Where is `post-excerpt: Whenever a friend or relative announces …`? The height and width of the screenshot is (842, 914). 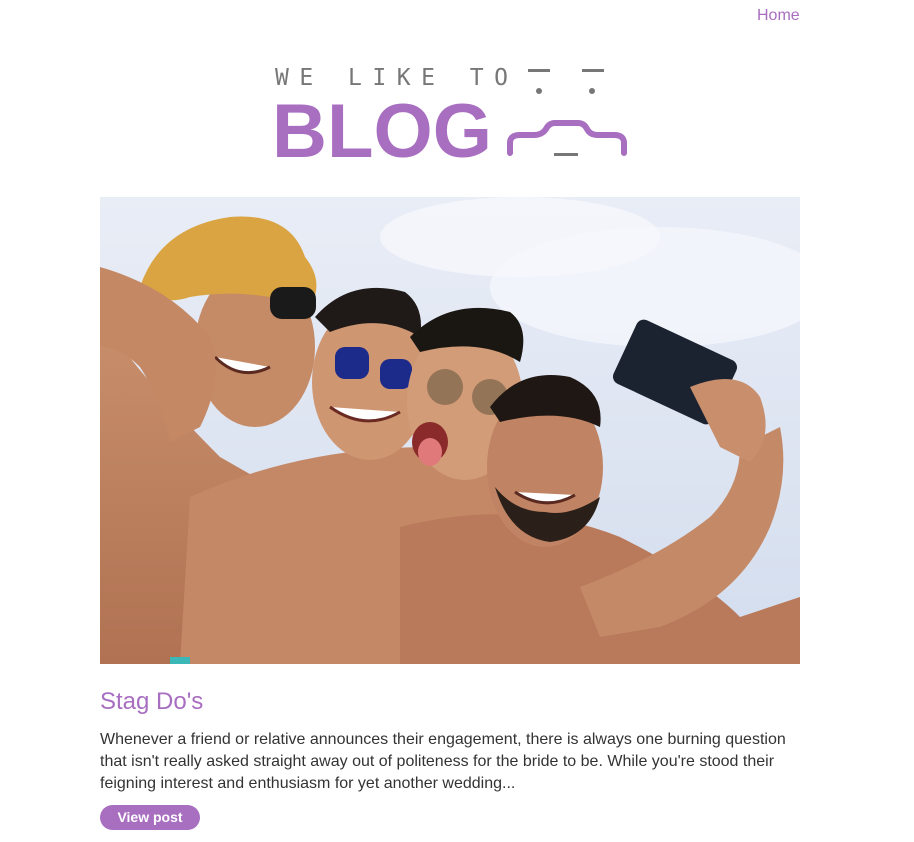 post-excerpt: Whenever a friend or relative announces … is located at coordinates (443, 761).